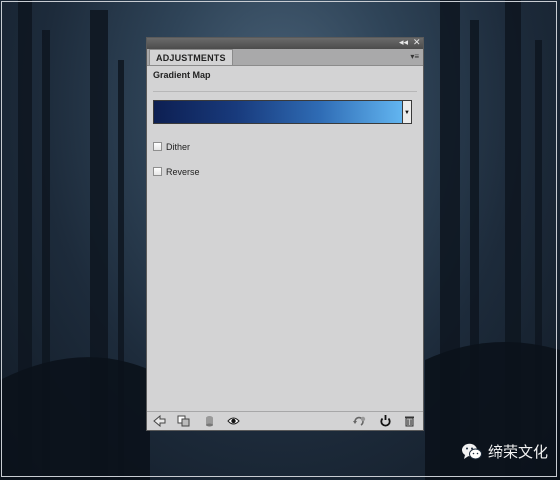 The width and height of the screenshot is (560, 480). I want to click on layer-mask-icon, so click(209, 421).